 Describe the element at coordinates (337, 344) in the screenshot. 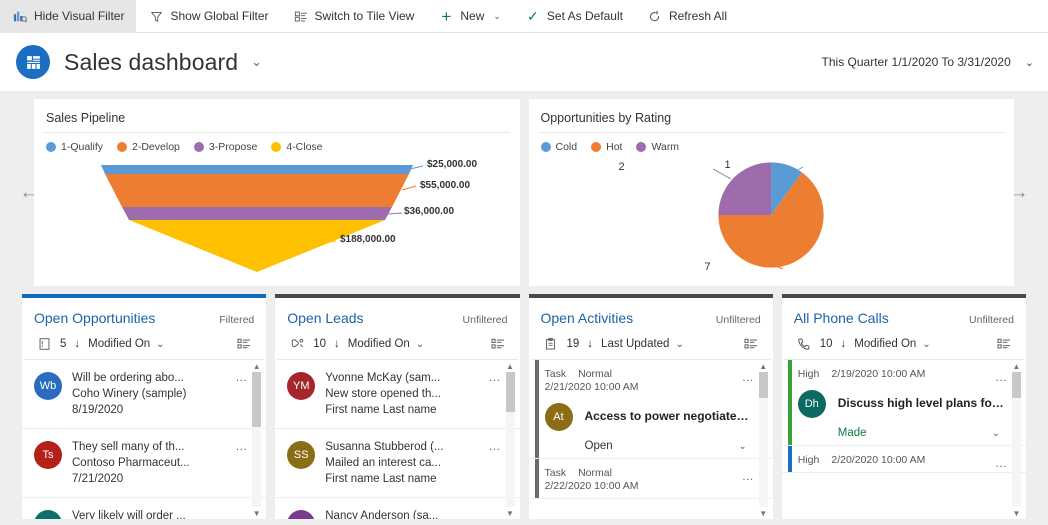

I see `sort-direction-icon-open-leads: ↓` at that location.